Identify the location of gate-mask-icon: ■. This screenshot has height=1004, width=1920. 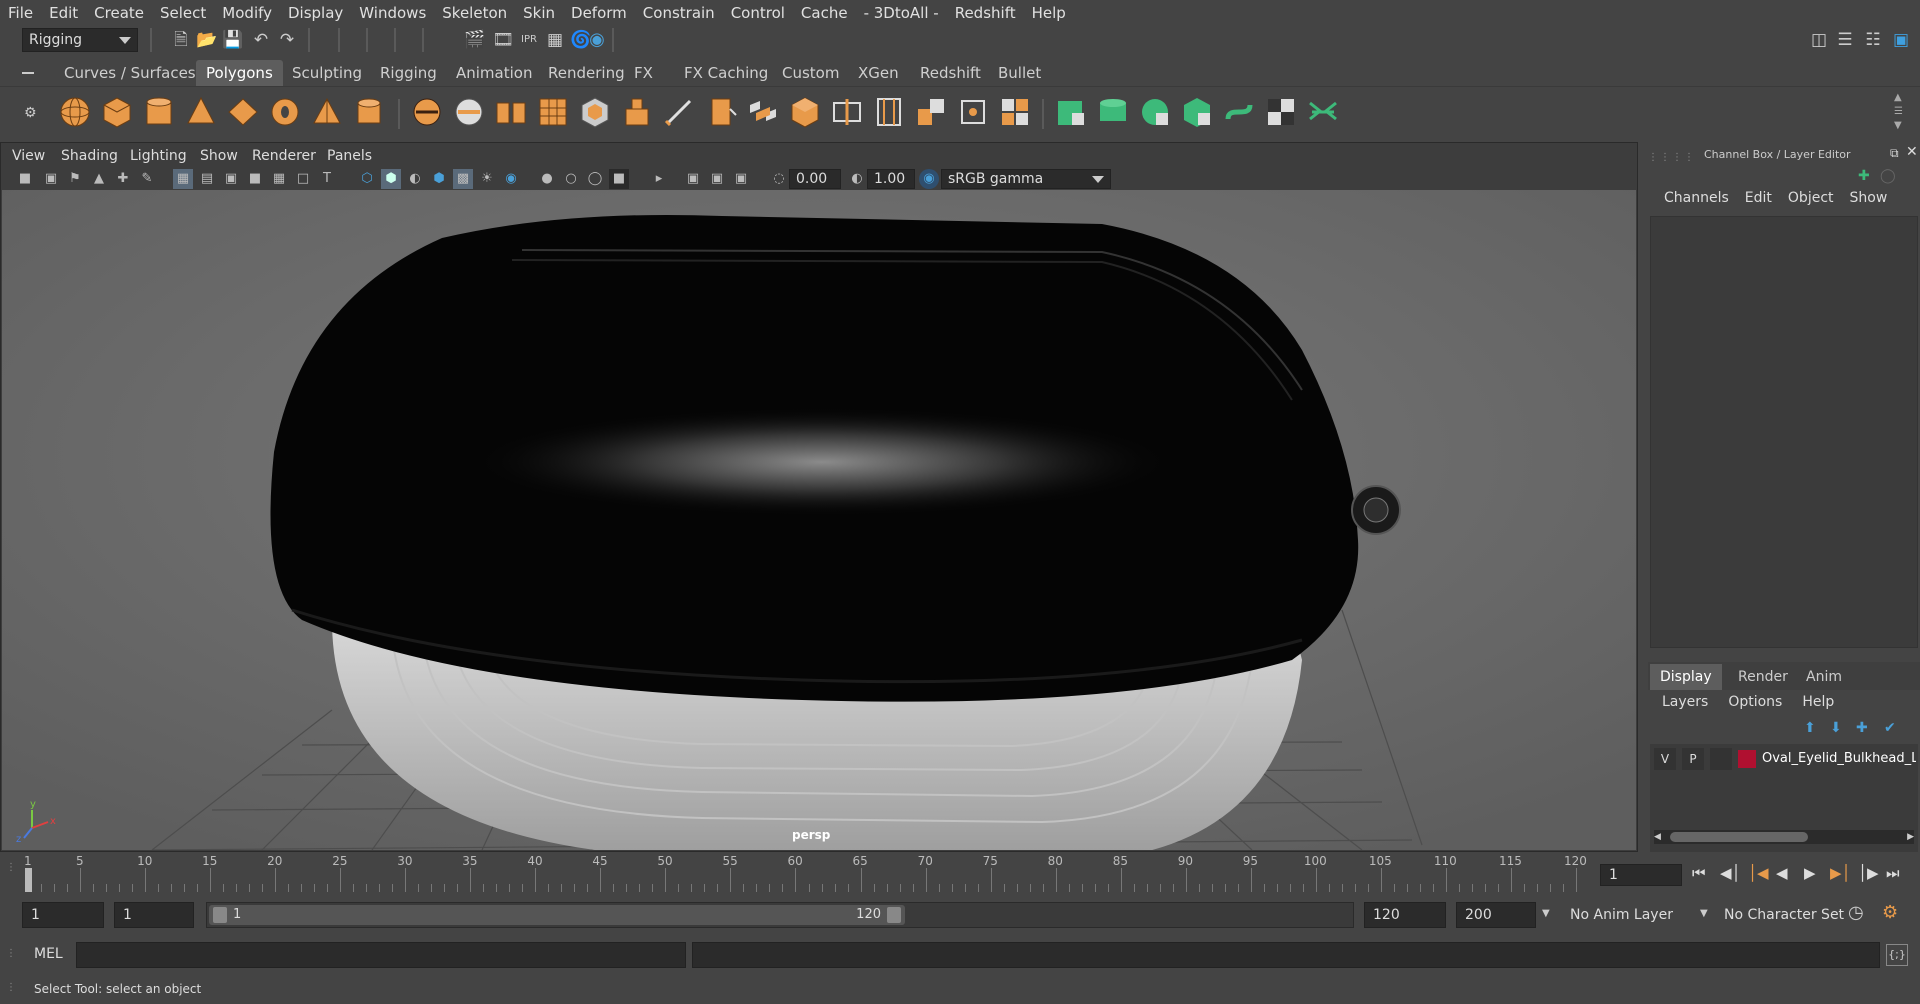
(255, 179).